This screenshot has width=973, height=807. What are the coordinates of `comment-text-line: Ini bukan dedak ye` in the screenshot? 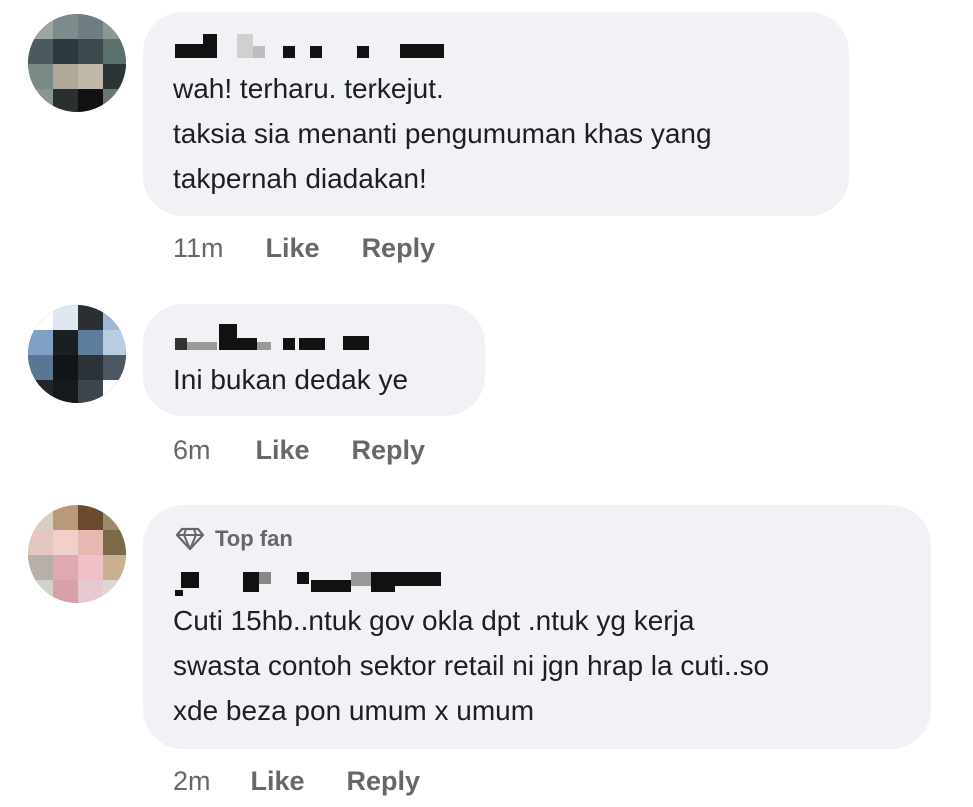 It's located at (291, 379).